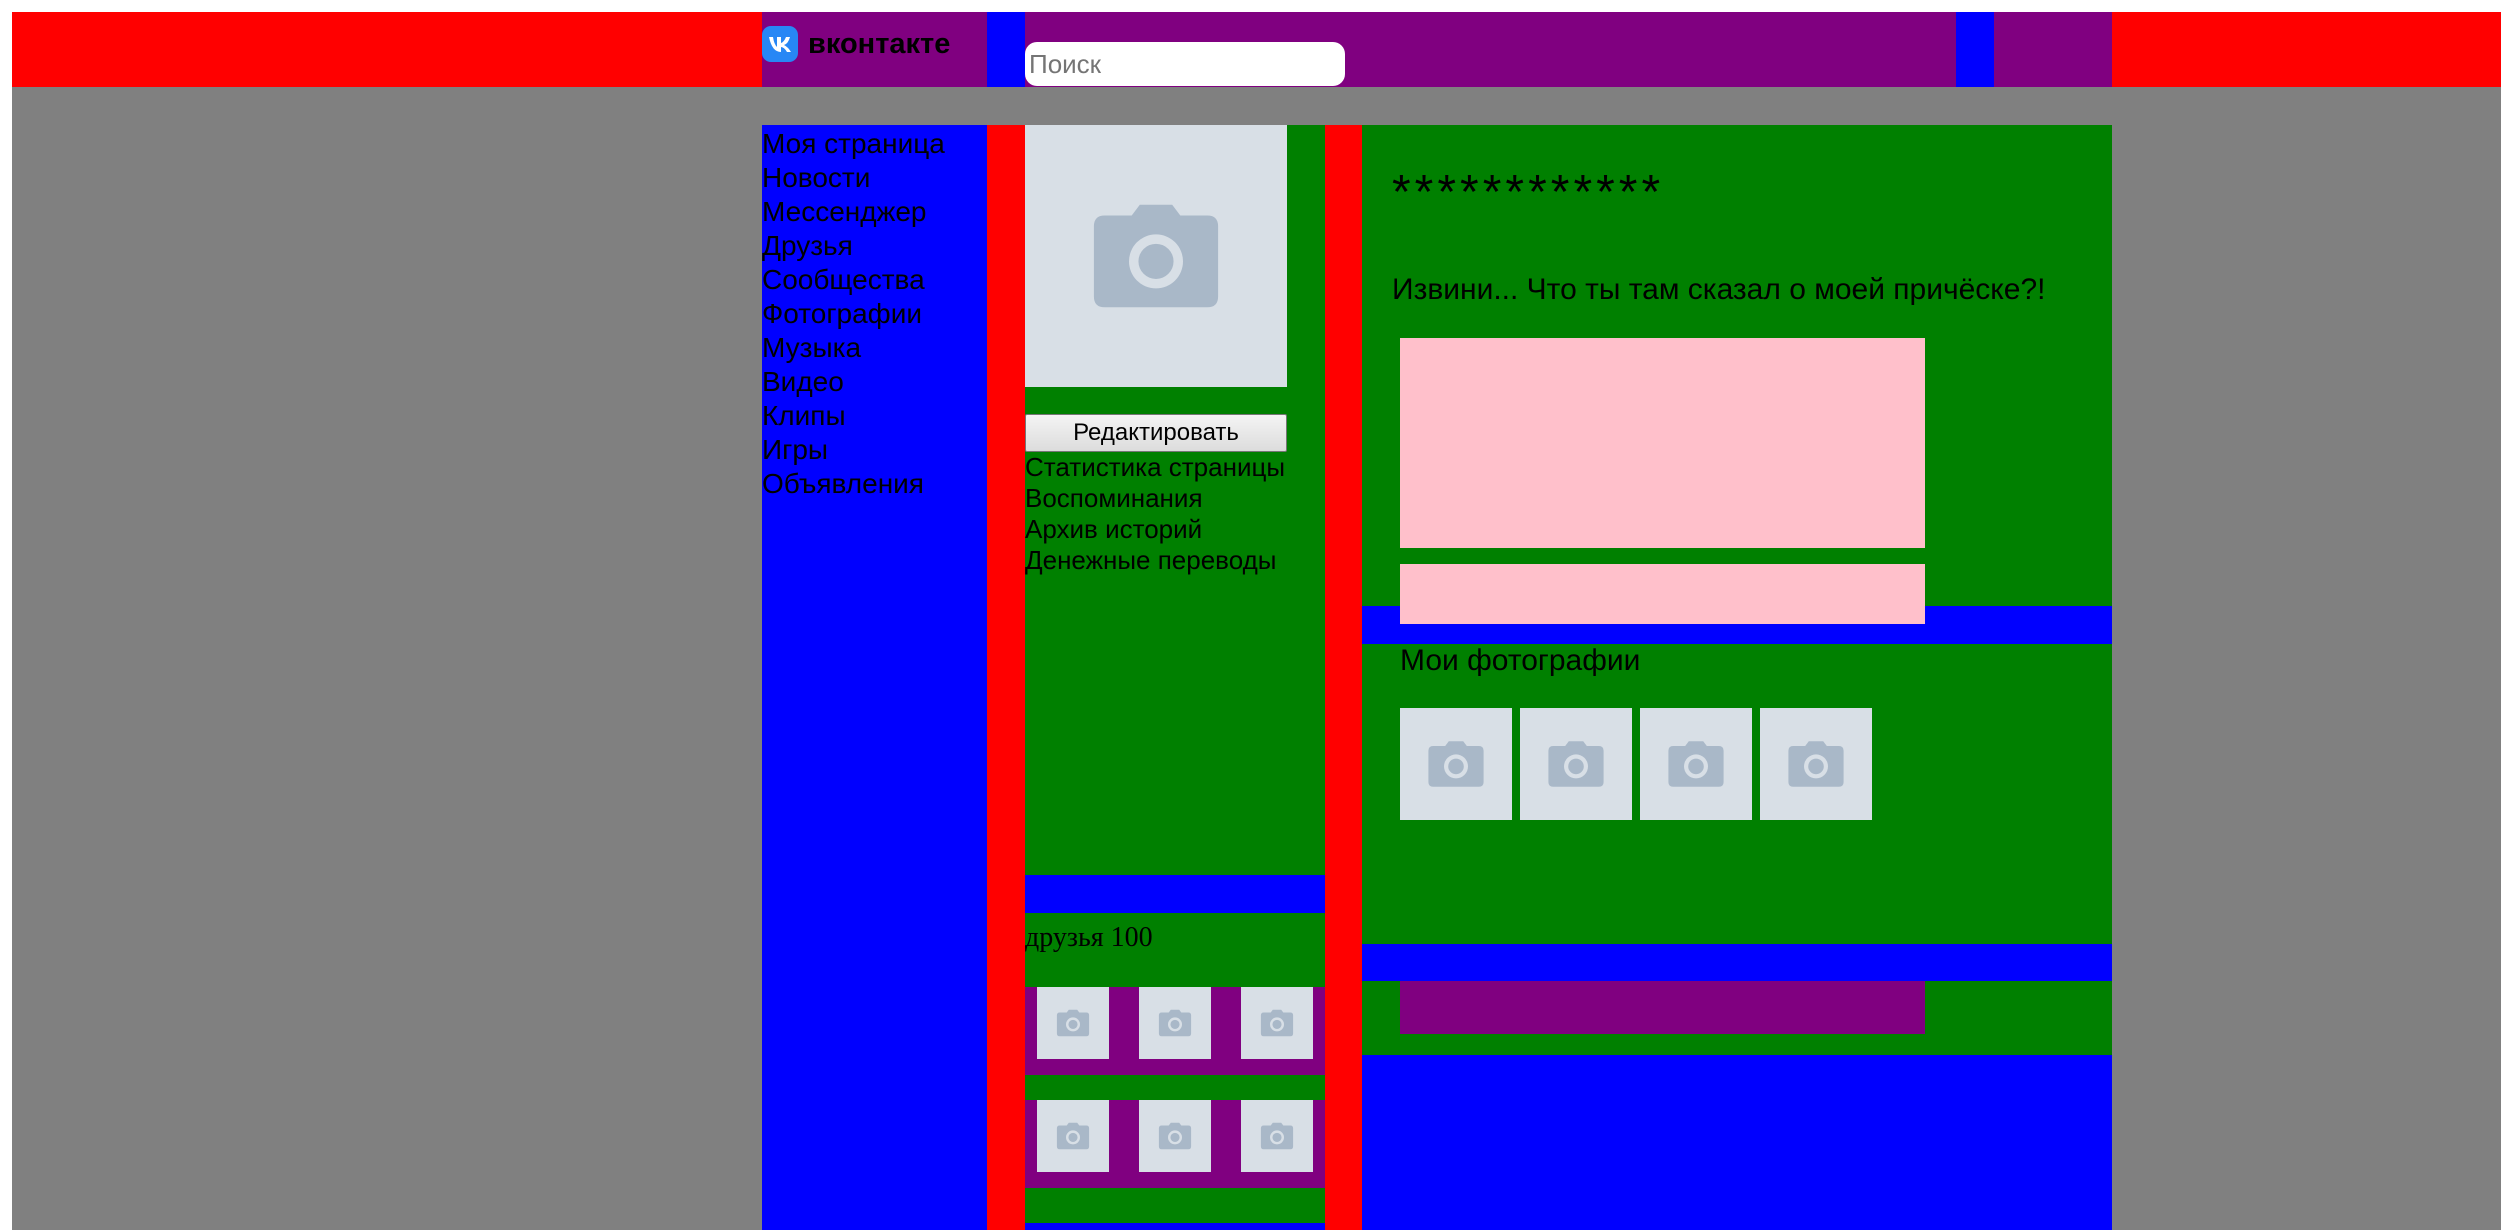 The image size is (2501, 1230). I want to click on avatar, so click(1156, 256).